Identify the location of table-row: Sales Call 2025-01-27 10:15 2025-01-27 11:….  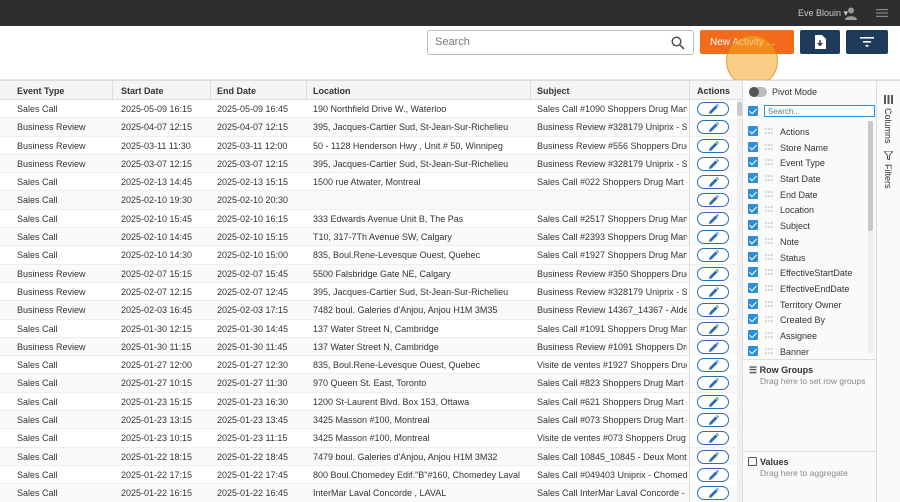
(371, 383).